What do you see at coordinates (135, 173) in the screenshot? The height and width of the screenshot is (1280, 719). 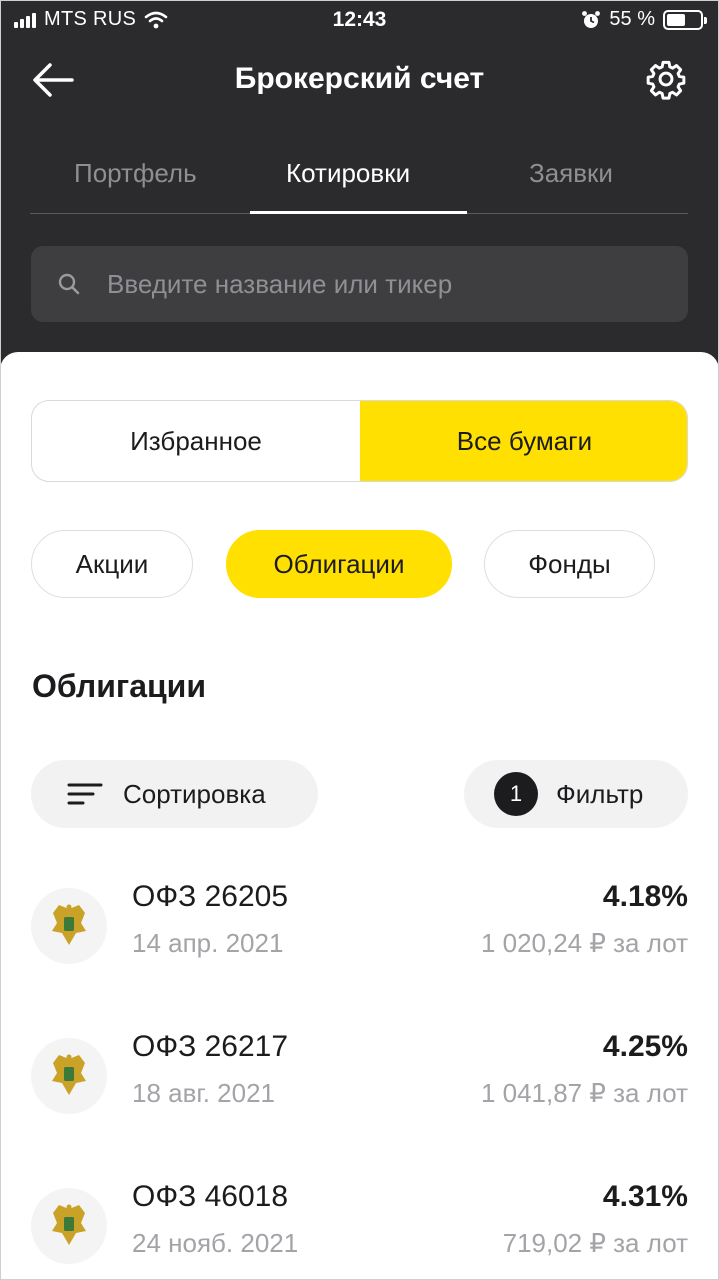 I see `tab-portfolio: Портфель` at bounding box center [135, 173].